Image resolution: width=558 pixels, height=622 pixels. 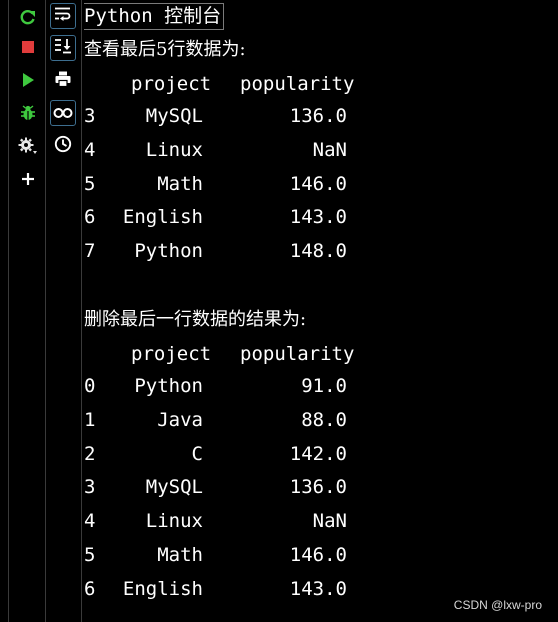 I want to click on print-button, so click(x=63, y=81).